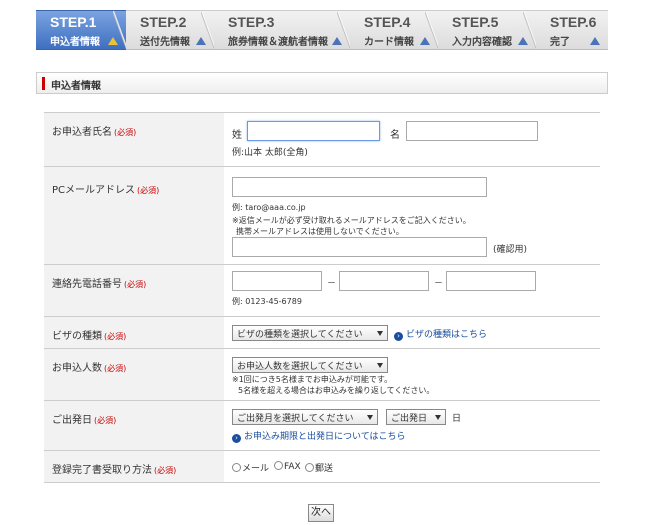 The image size is (650, 525). What do you see at coordinates (278, 42) in the screenshot?
I see `step-3-label: 旅券情報＆渡航者情報` at bounding box center [278, 42].